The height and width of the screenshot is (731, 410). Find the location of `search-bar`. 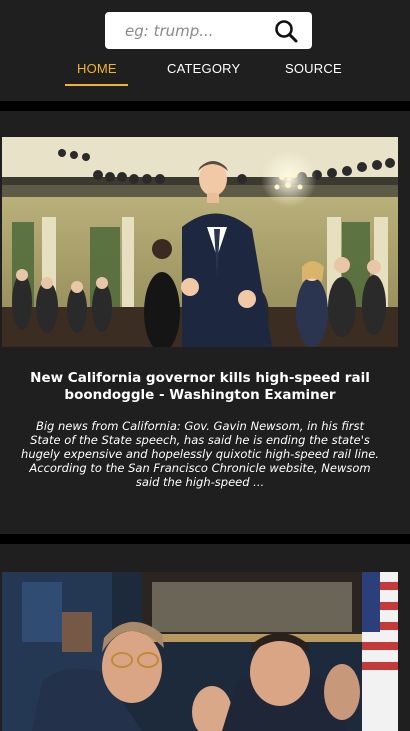

search-bar is located at coordinates (208, 30).